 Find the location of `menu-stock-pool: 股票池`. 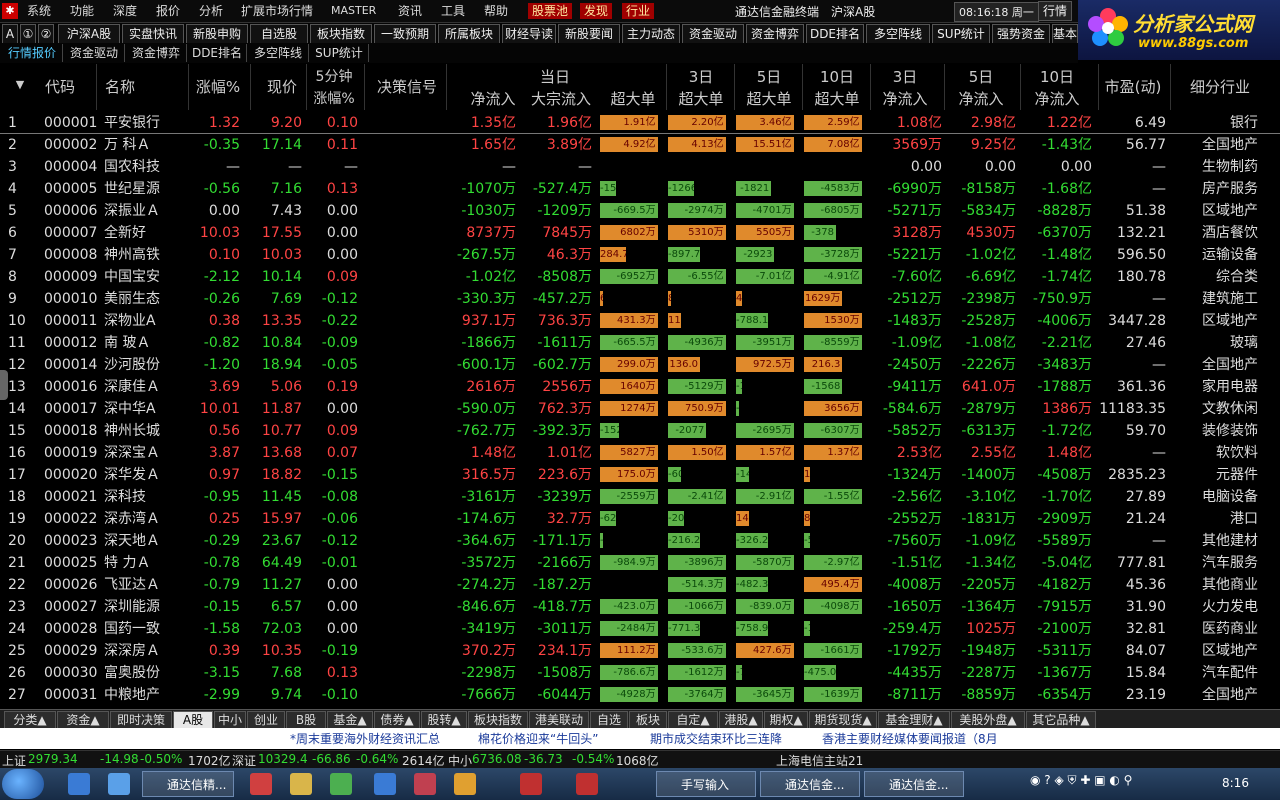

menu-stock-pool: 股票池 is located at coordinates (550, 11).